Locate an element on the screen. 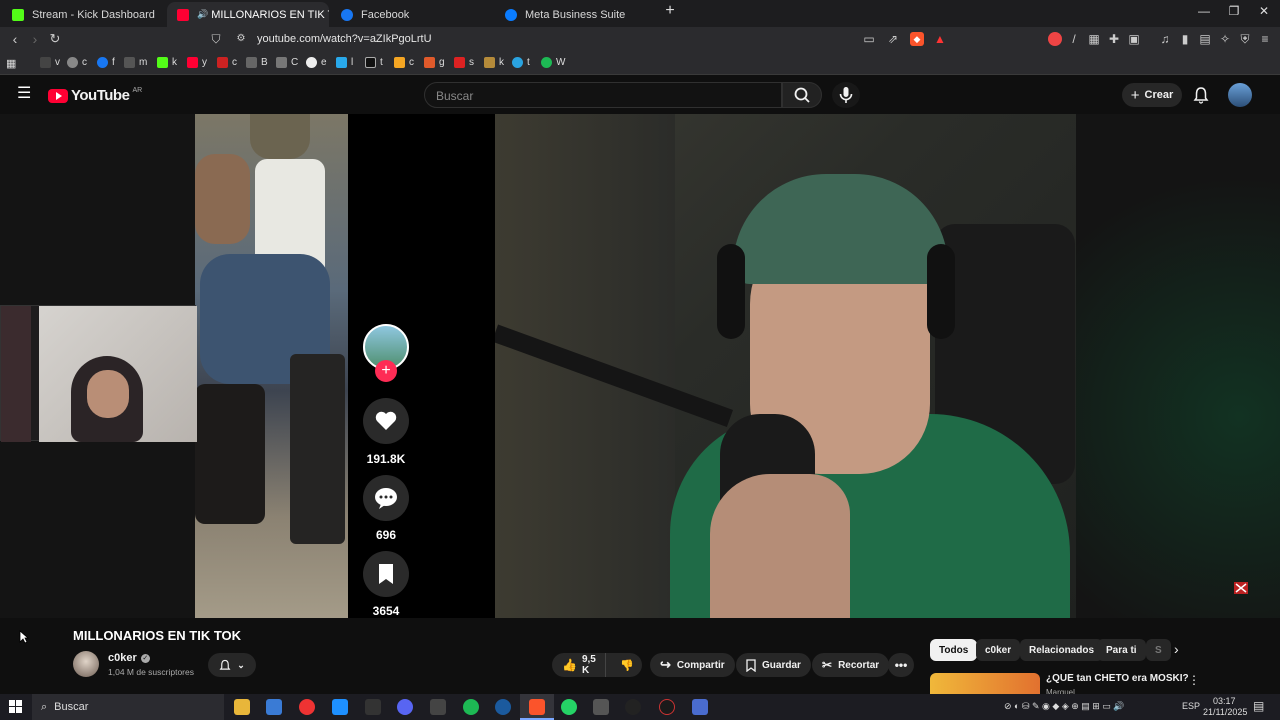 This screenshot has height=720, width=1280. vpn-icon: ⛨ is located at coordinates (1245, 39).